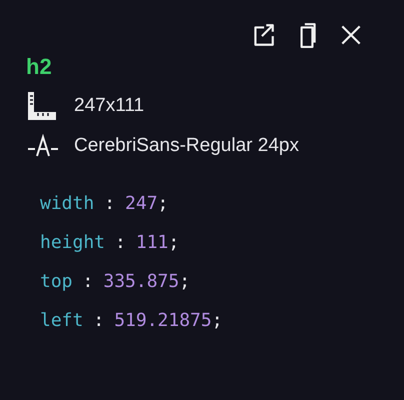  Describe the element at coordinates (73, 242) in the screenshot. I see `css-property: height` at that location.